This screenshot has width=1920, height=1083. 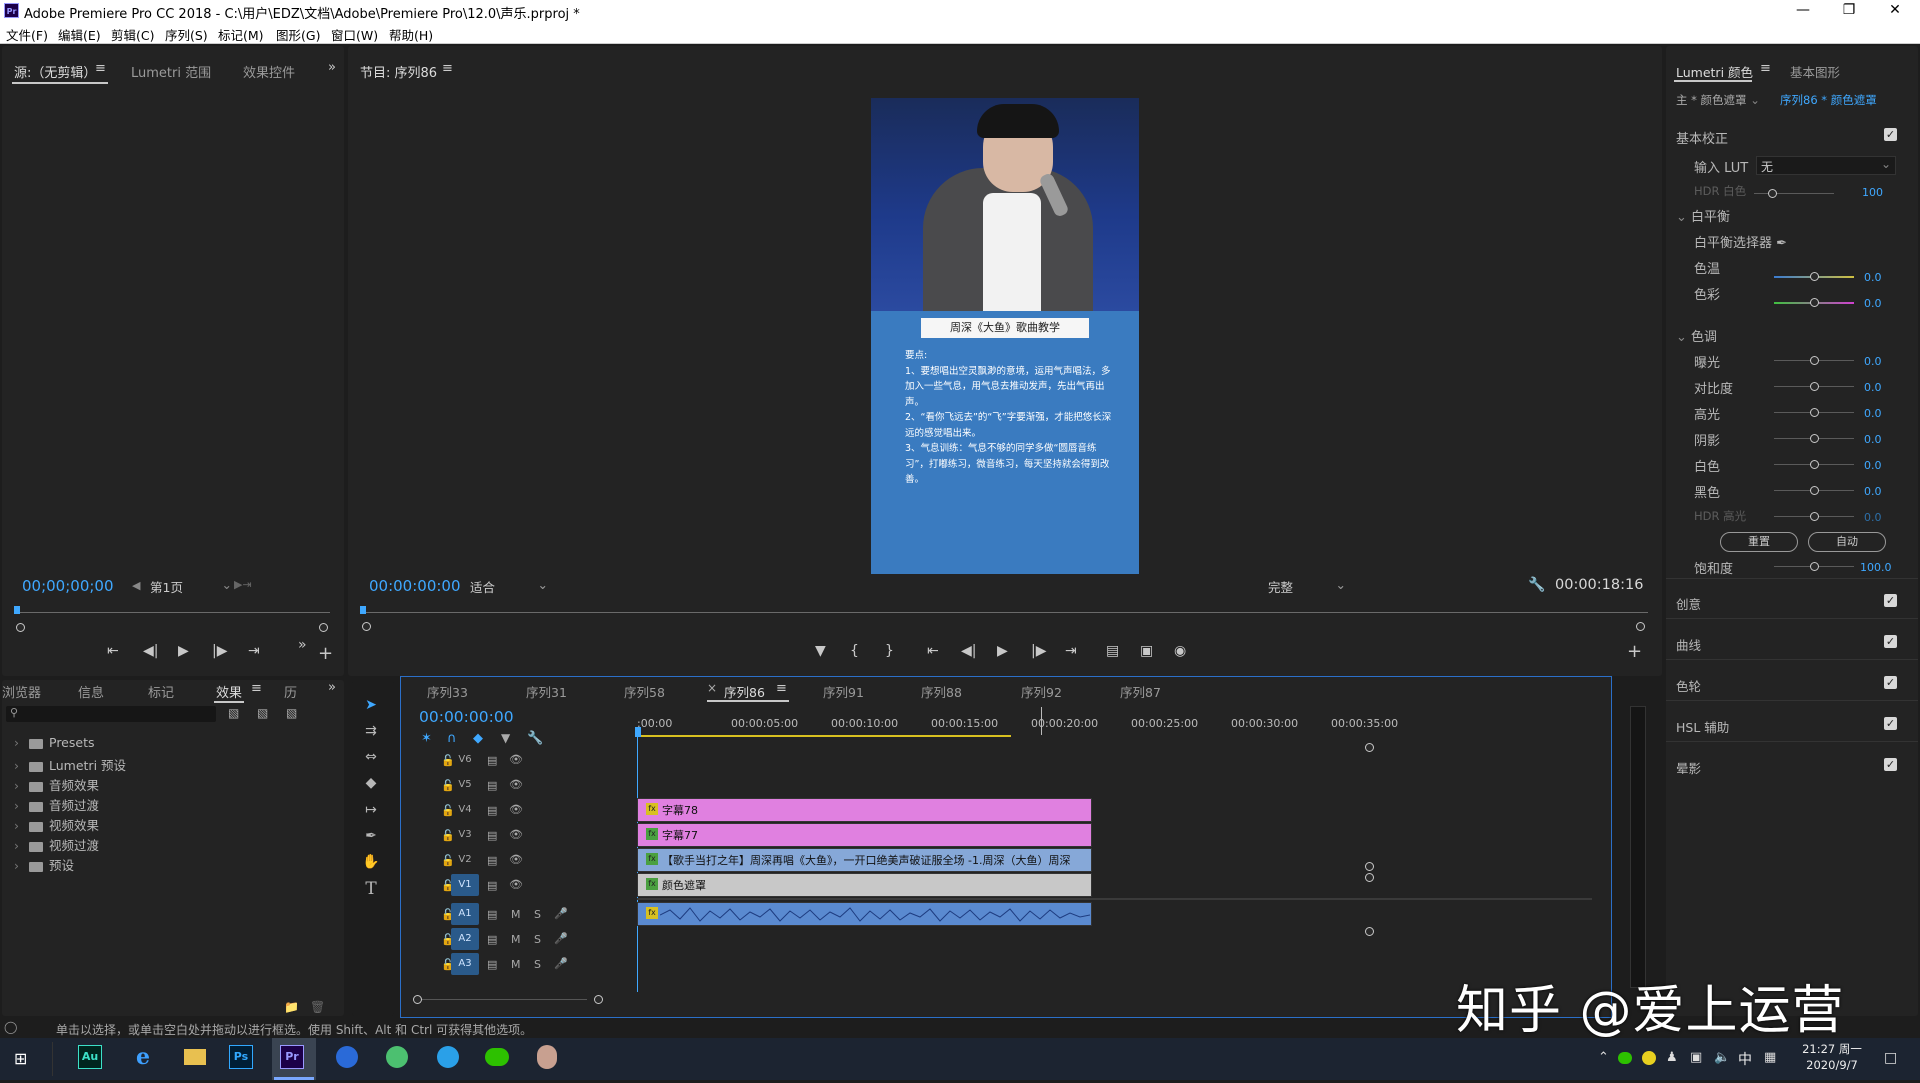 I want to click on mark-out-icon: }, so click(x=889, y=651).